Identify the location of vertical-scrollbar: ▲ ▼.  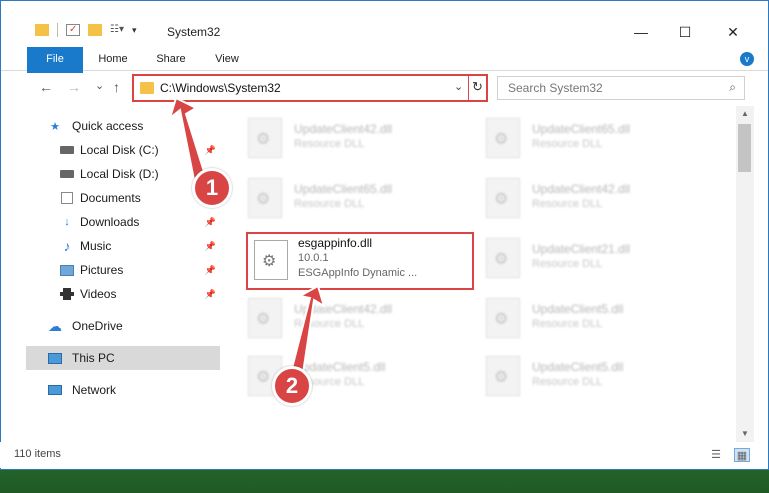
(745, 274).